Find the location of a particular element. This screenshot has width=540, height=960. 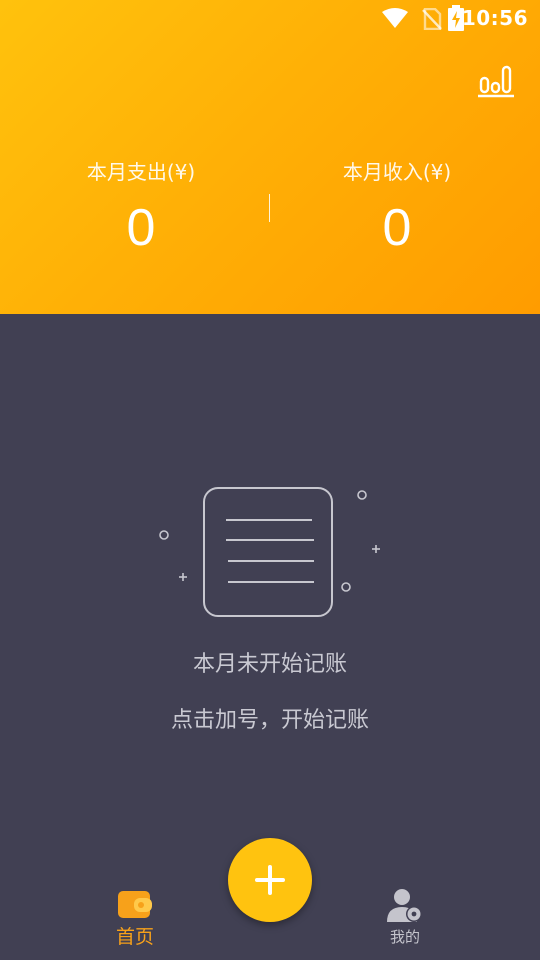

bar-chart-icon is located at coordinates (496, 81).